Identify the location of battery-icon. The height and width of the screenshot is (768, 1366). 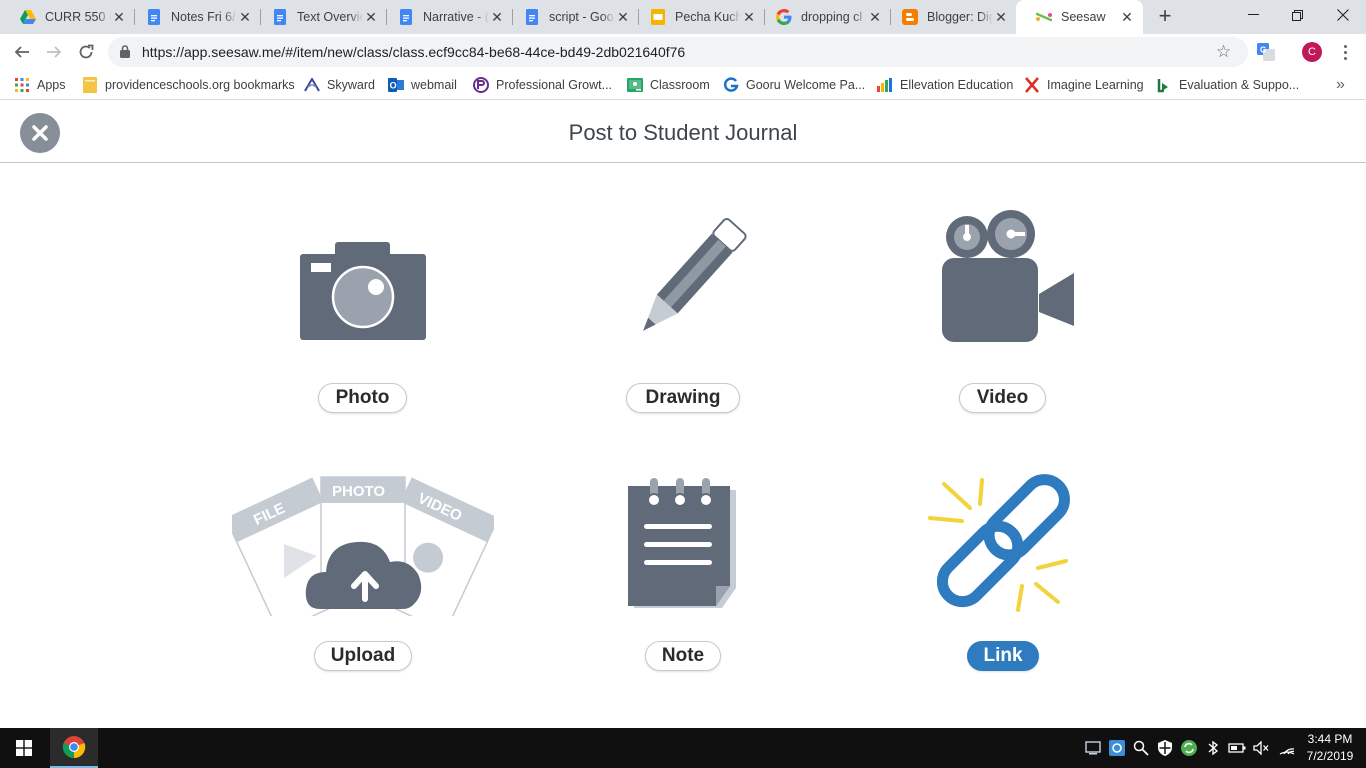
(1237, 748).